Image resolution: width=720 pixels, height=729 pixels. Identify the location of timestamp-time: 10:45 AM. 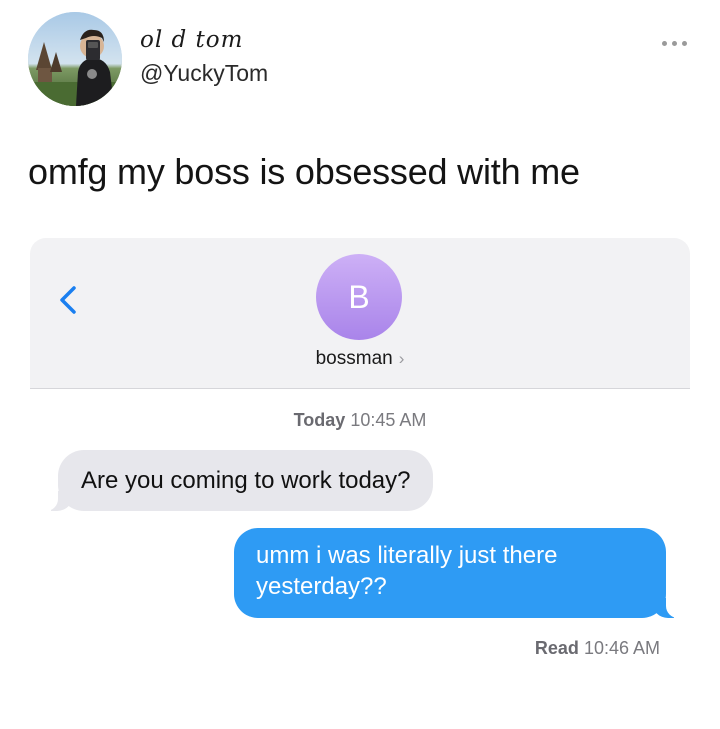
(388, 420).